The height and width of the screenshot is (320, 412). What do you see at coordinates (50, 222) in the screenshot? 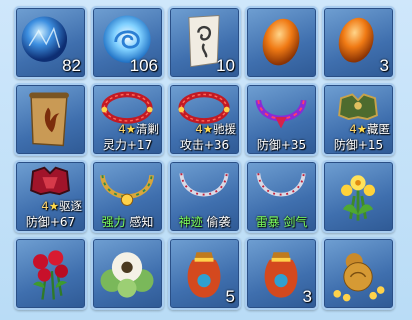
I see `item-stat: 防御+67` at bounding box center [50, 222].